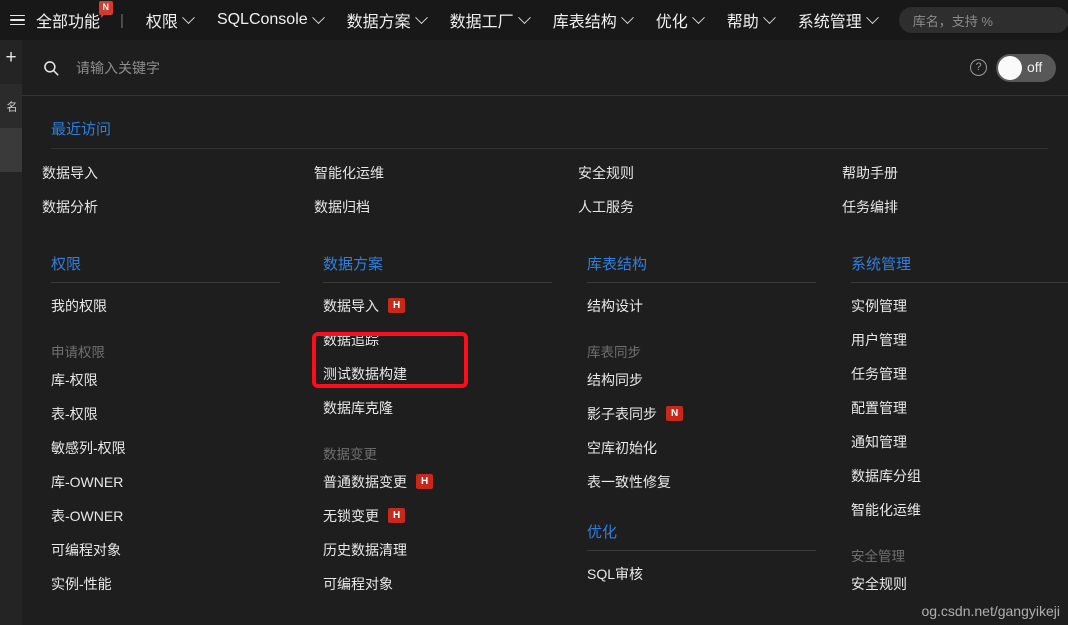  I want to click on menu-item-label: 实例-性能, so click(81, 584).